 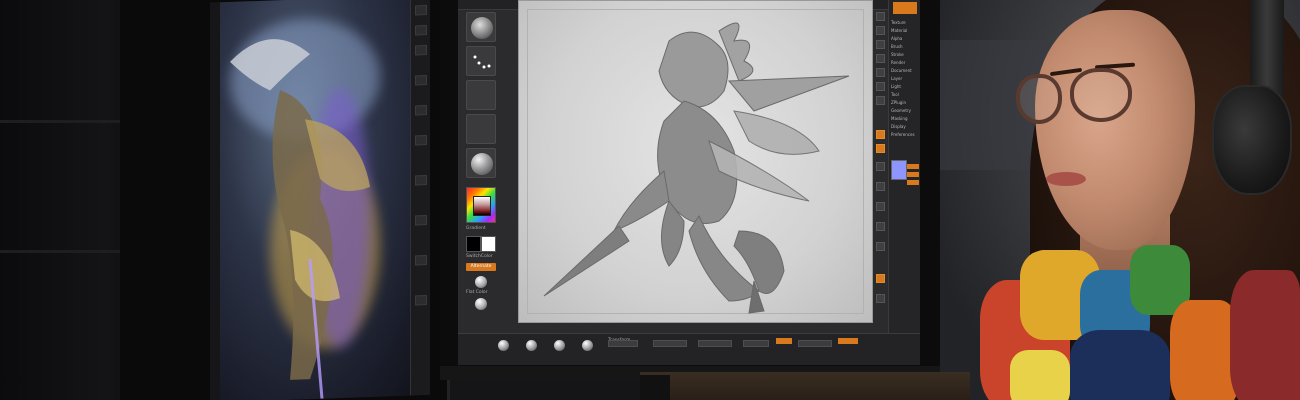 What do you see at coordinates (488, 244) in the screenshot?
I see `secondary-color-swatch` at bounding box center [488, 244].